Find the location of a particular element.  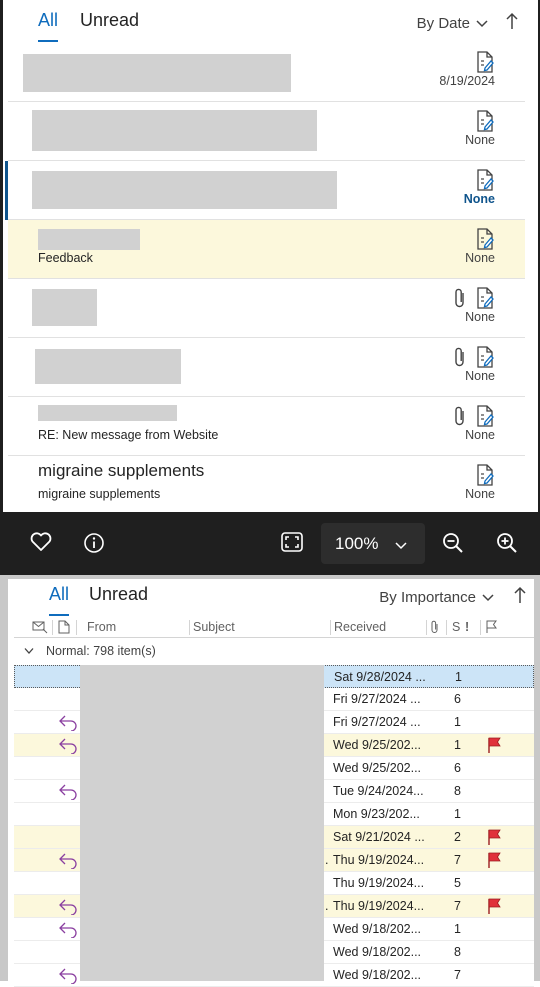

zoom-out-icon is located at coordinates (453, 545).